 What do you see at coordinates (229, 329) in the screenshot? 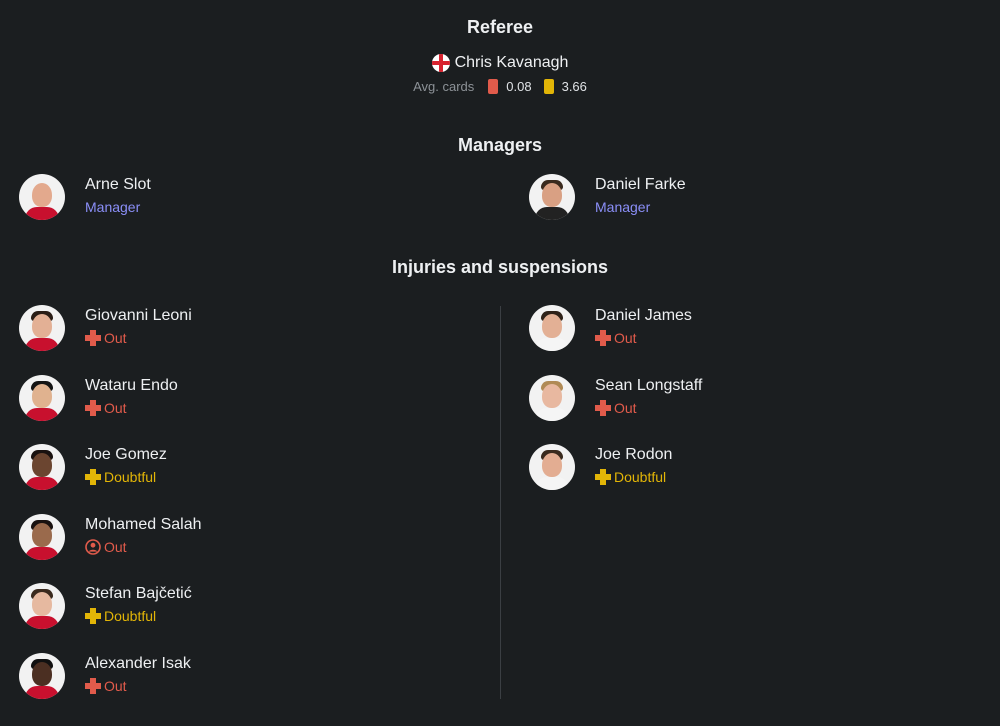
I see `injured-player-row: Giovanni Leoni Out` at bounding box center [229, 329].